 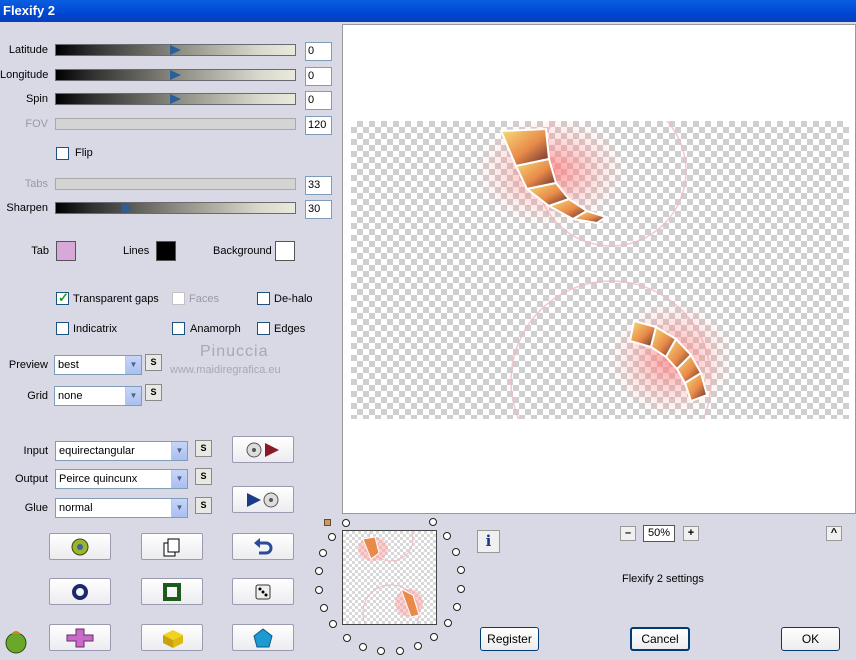 What do you see at coordinates (215, 329) in the screenshot?
I see `anamorph-label: Anamorph` at bounding box center [215, 329].